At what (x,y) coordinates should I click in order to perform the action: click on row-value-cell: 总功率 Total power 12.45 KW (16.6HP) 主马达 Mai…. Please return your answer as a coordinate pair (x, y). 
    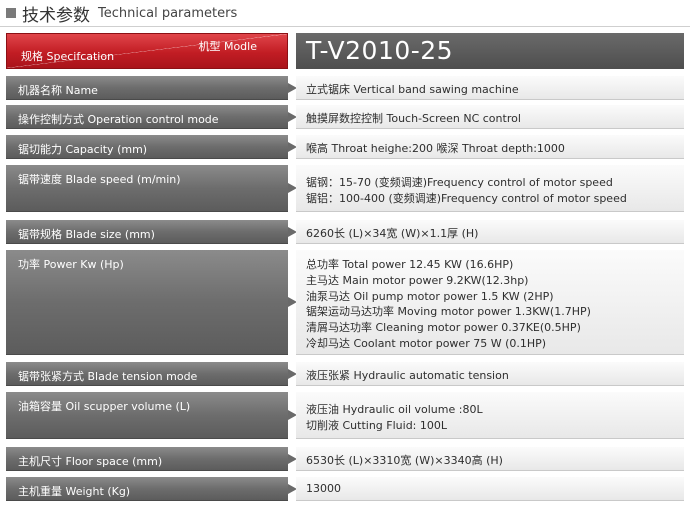
    Looking at the image, I should click on (490, 302).